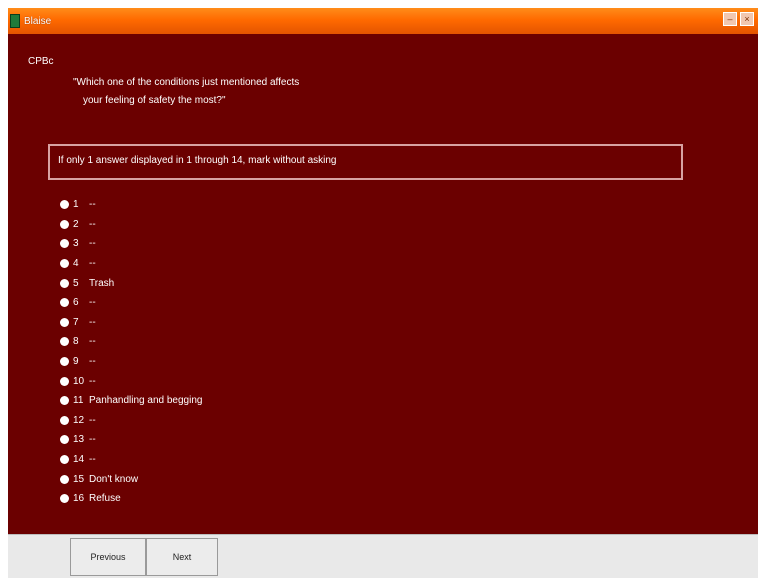 Image resolution: width=767 pixels, height=580 pixels. Describe the element at coordinates (131, 244) in the screenshot. I see `answer-option-3: 3 --` at that location.